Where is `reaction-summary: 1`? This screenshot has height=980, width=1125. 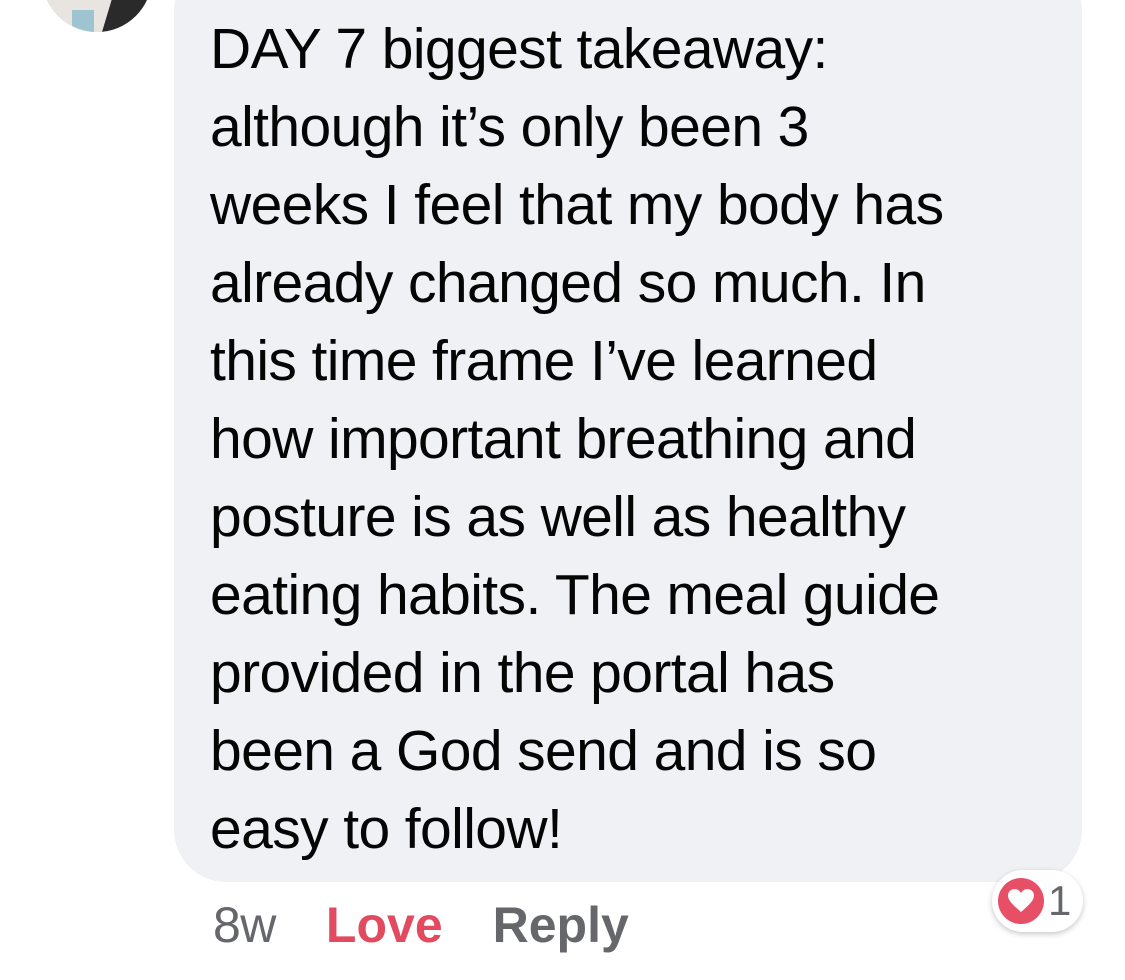
reaction-summary: 1 is located at coordinates (1038, 901).